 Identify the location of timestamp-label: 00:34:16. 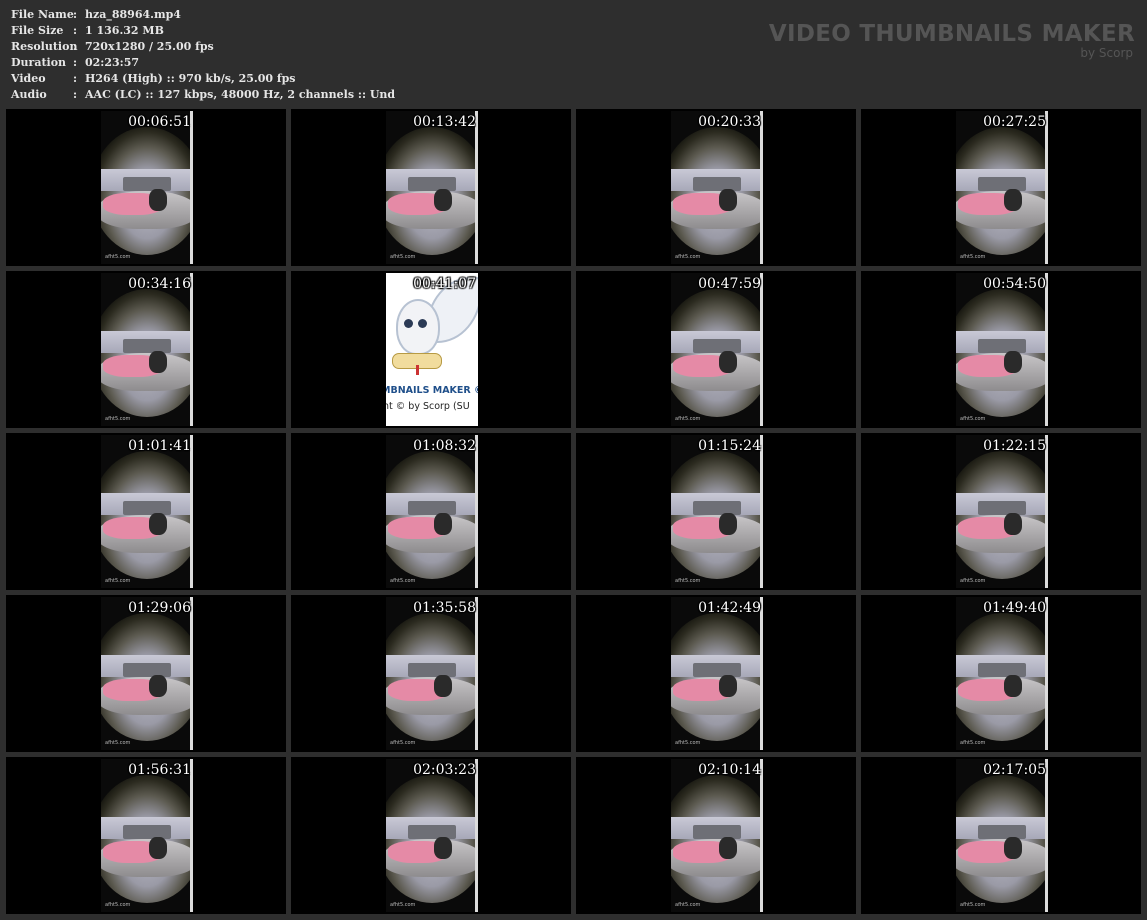
(159, 284).